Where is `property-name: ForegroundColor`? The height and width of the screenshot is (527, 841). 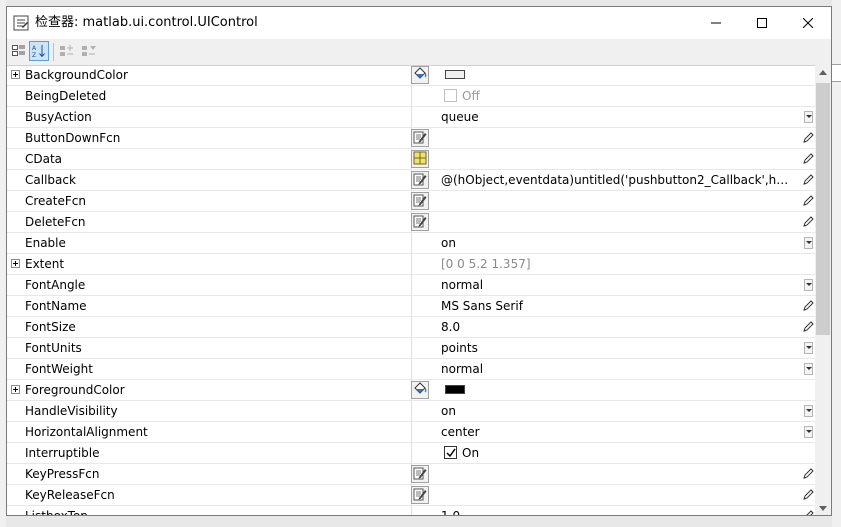 property-name: ForegroundColor is located at coordinates (218, 390).